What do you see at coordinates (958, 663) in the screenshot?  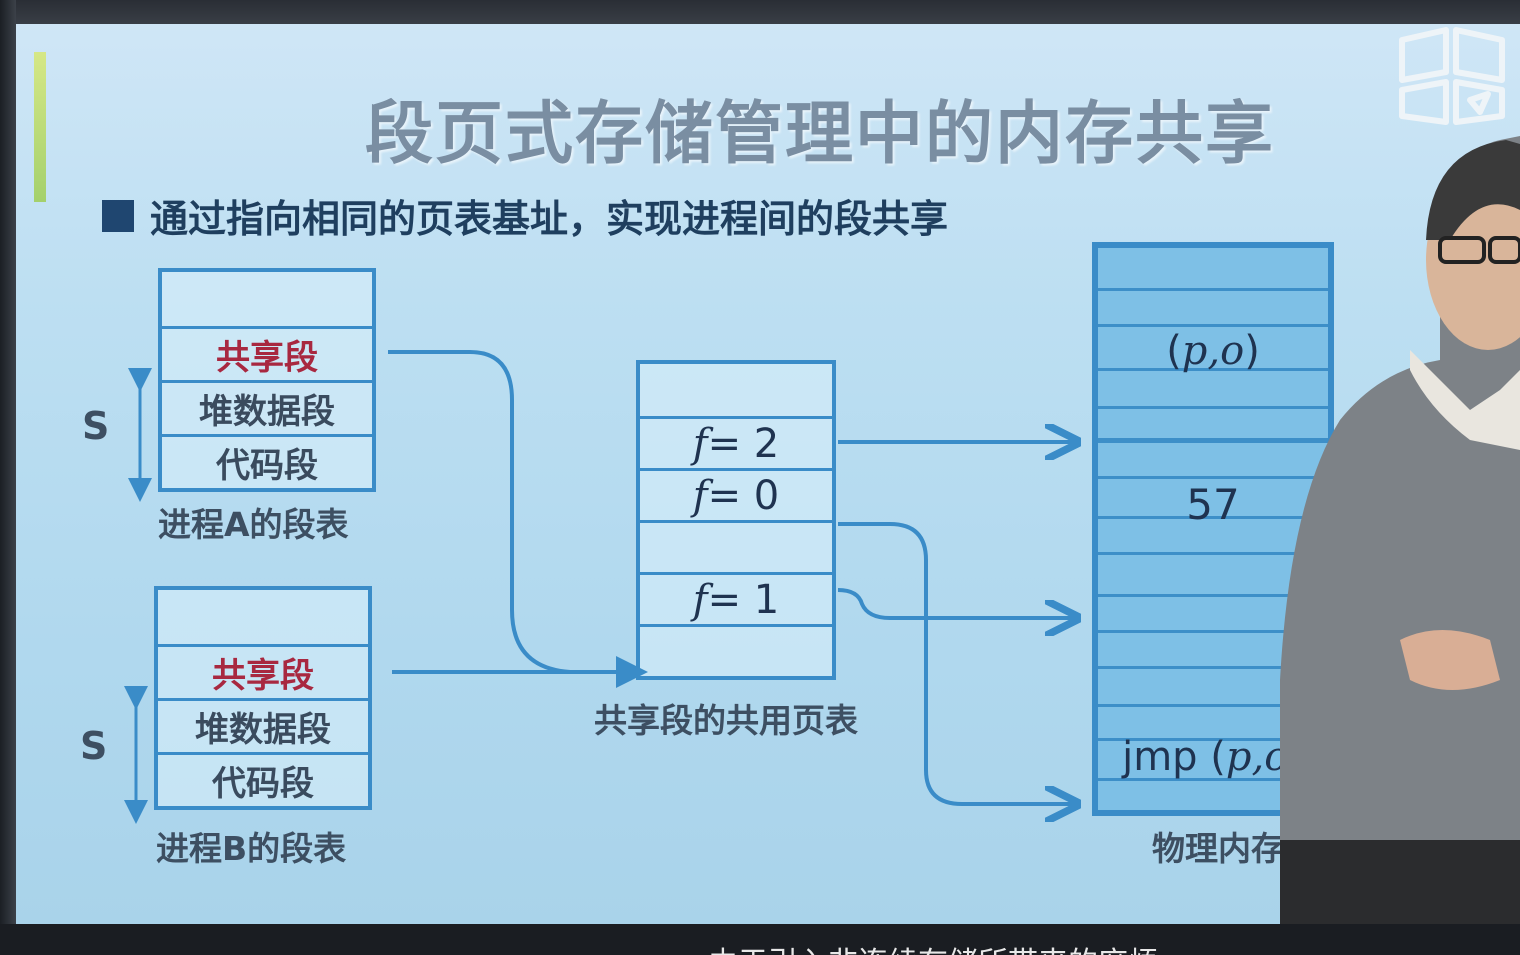 I see `arrow-f0` at bounding box center [958, 663].